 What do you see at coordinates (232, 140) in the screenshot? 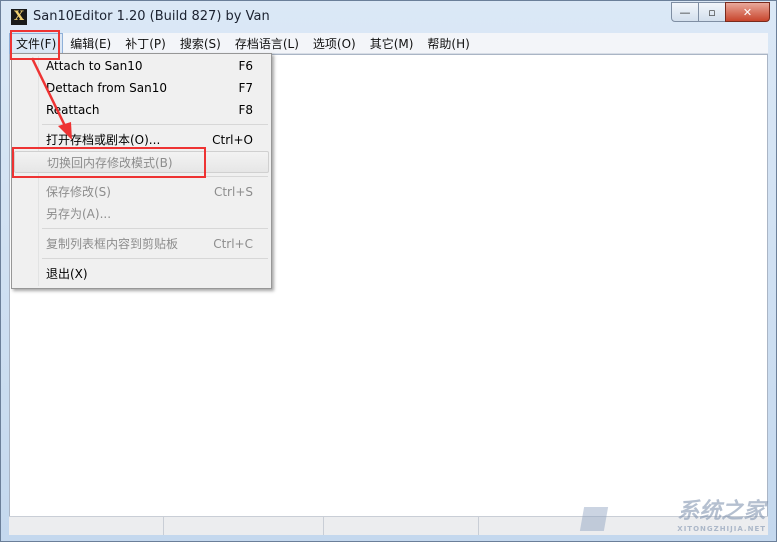
I see `menu-item-shortcut: Ctrl+O` at bounding box center [232, 140].